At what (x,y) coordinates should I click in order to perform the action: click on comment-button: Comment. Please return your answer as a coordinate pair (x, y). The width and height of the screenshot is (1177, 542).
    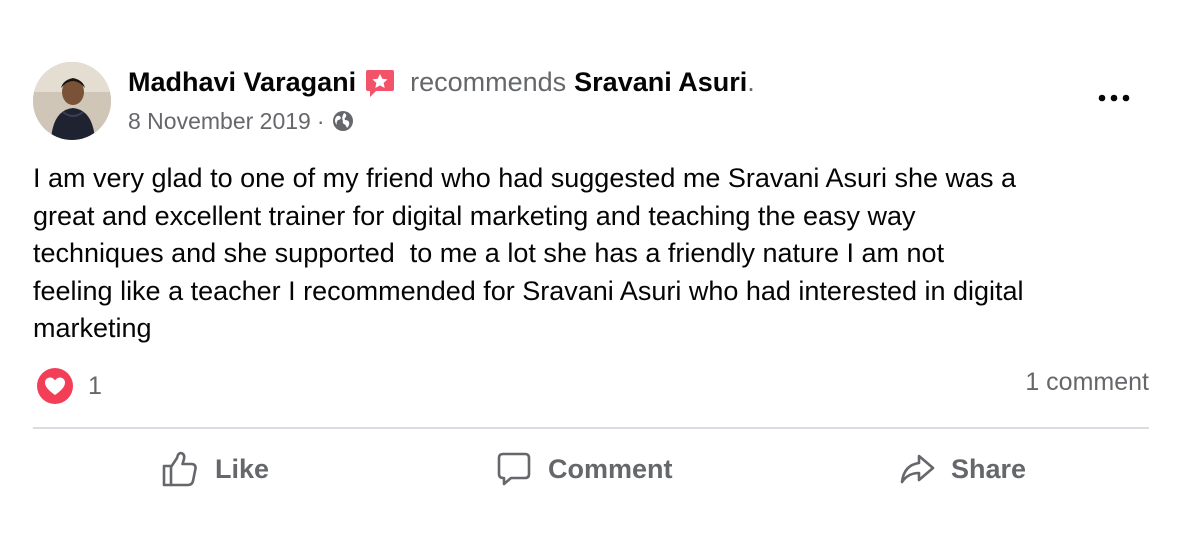
    Looking at the image, I should click on (584, 469).